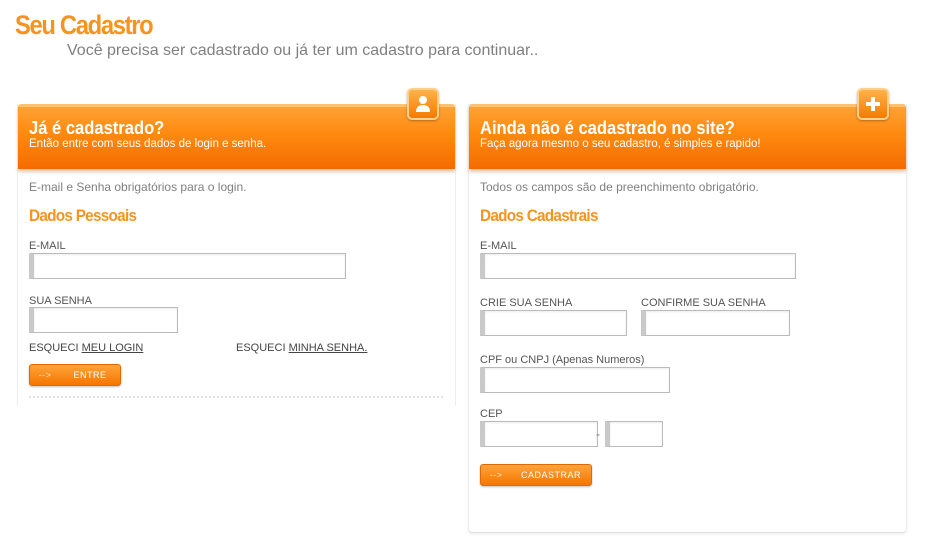 Image resolution: width=930 pixels, height=553 pixels. Describe the element at coordinates (236, 397) in the screenshot. I see `divider` at that location.